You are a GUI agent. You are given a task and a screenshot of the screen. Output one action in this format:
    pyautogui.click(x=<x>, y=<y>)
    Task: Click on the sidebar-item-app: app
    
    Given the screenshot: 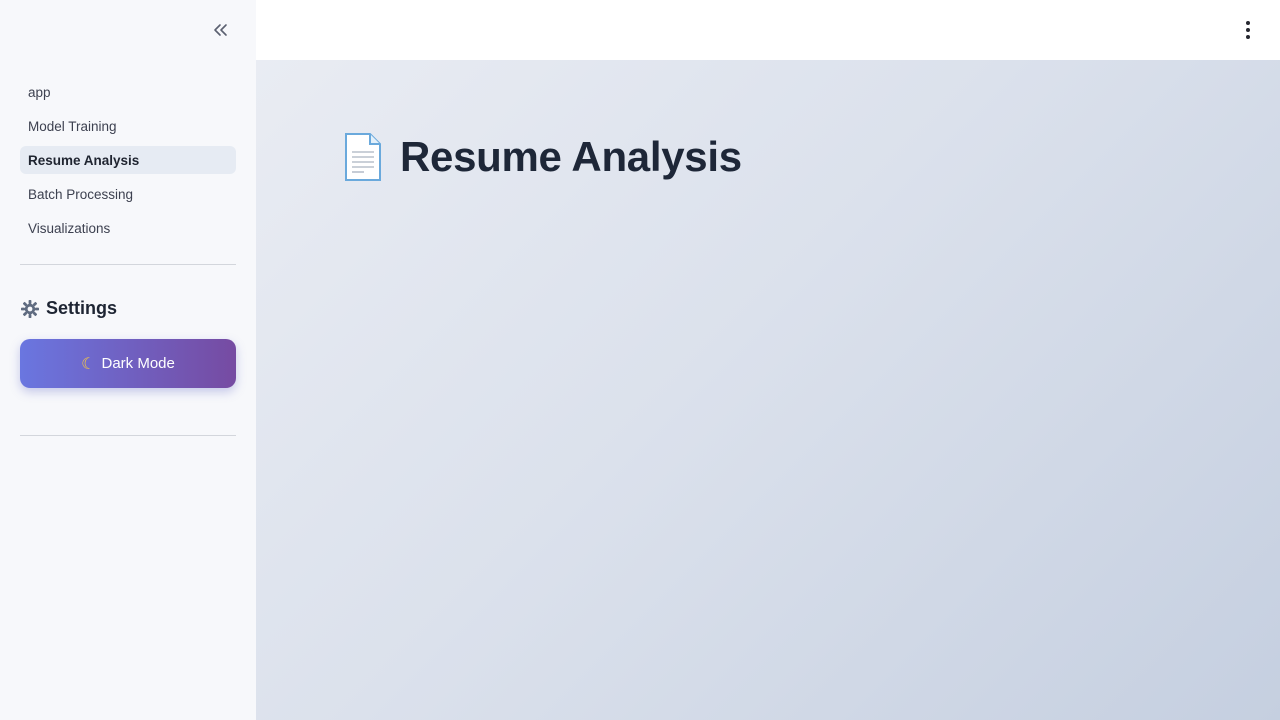 What is the action you would take?
    pyautogui.click(x=128, y=92)
    